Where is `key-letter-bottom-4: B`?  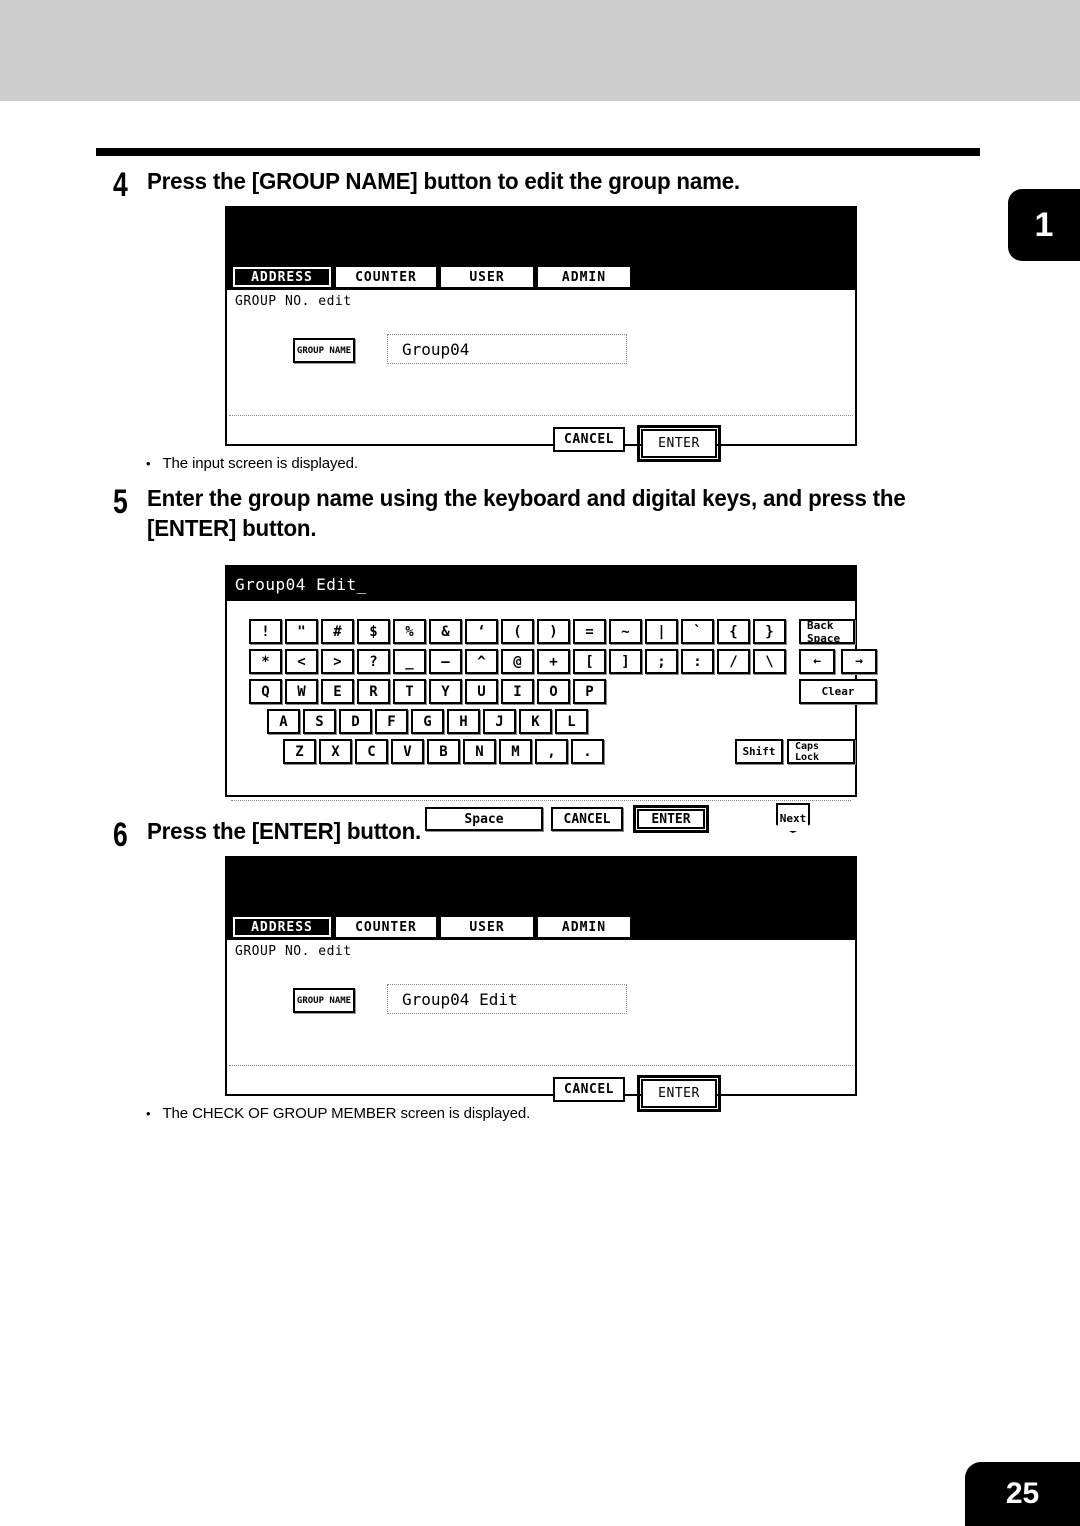 key-letter-bottom-4: B is located at coordinates (443, 751).